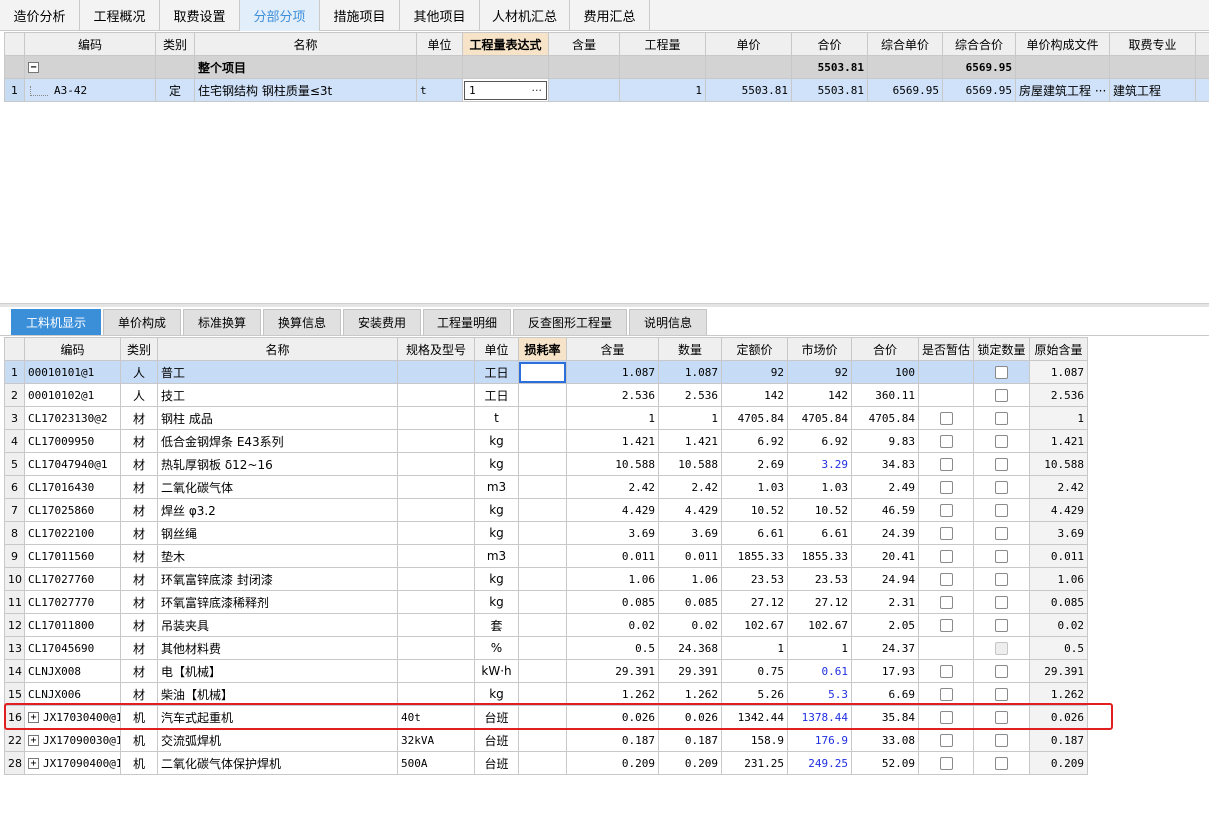 This screenshot has height=813, width=1209. What do you see at coordinates (72, 441) in the screenshot?
I see `row-code: CL17009950` at bounding box center [72, 441].